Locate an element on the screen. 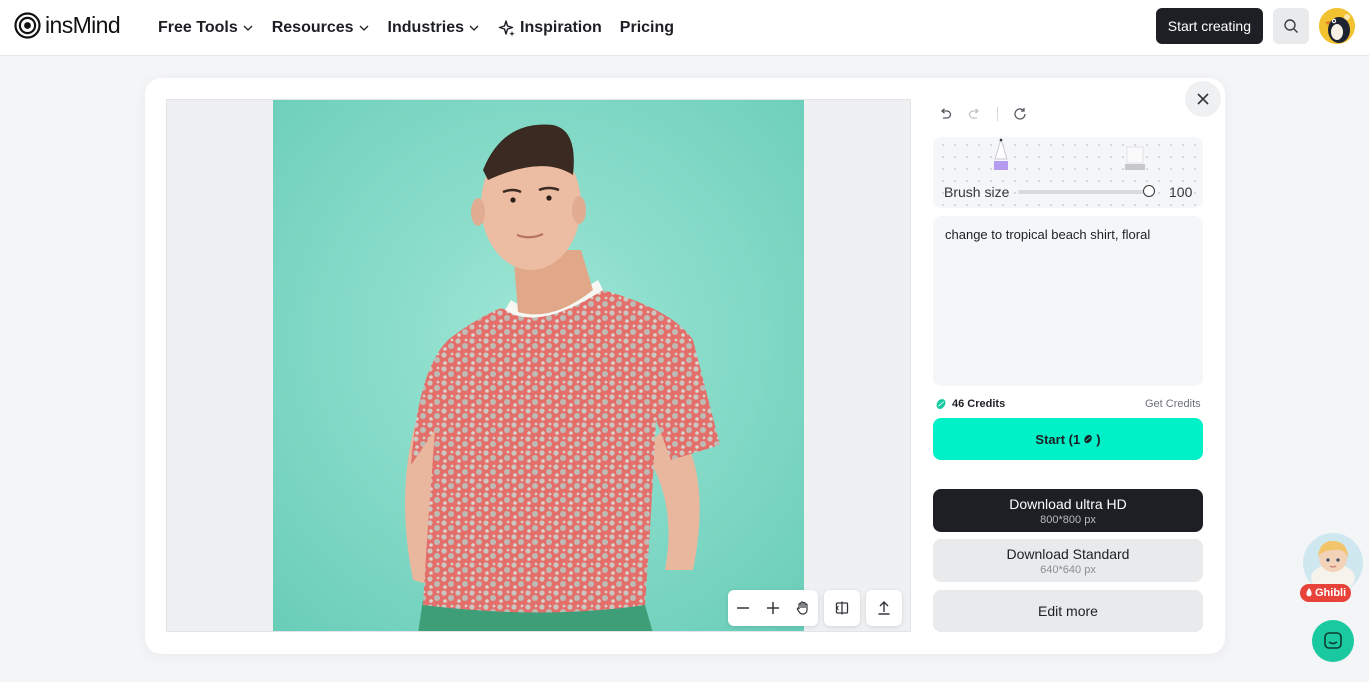  nav-inspiration: Inspiration is located at coordinates (550, 28).